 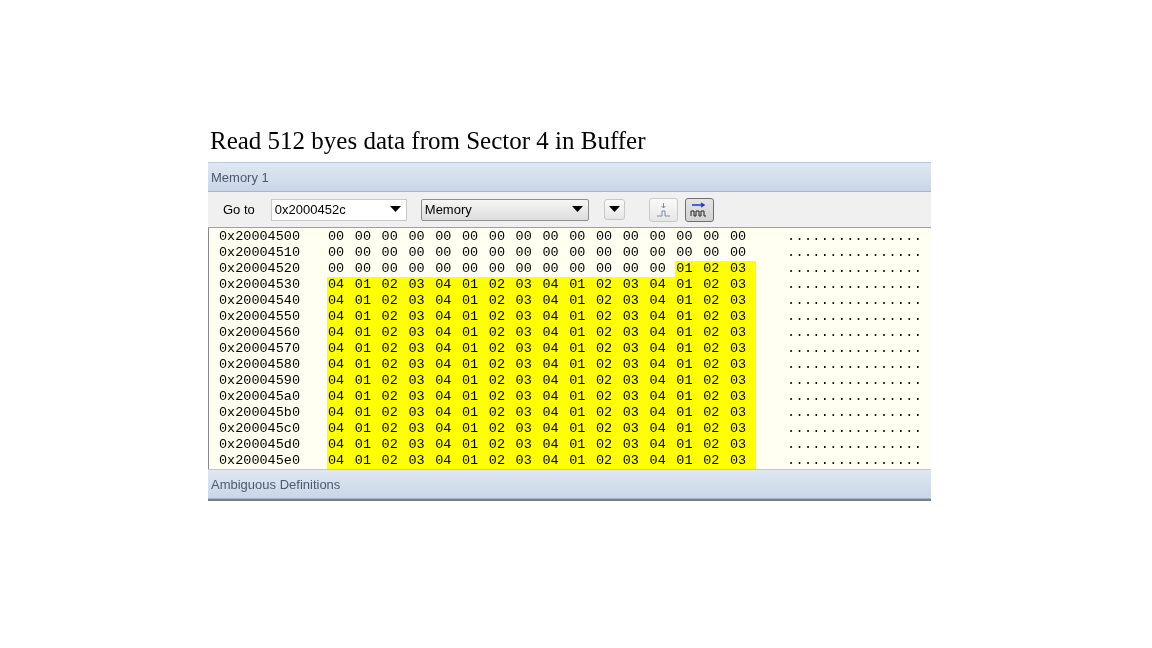 What do you see at coordinates (260, 429) in the screenshot?
I see `address-cell-text: 0x200045c0` at bounding box center [260, 429].